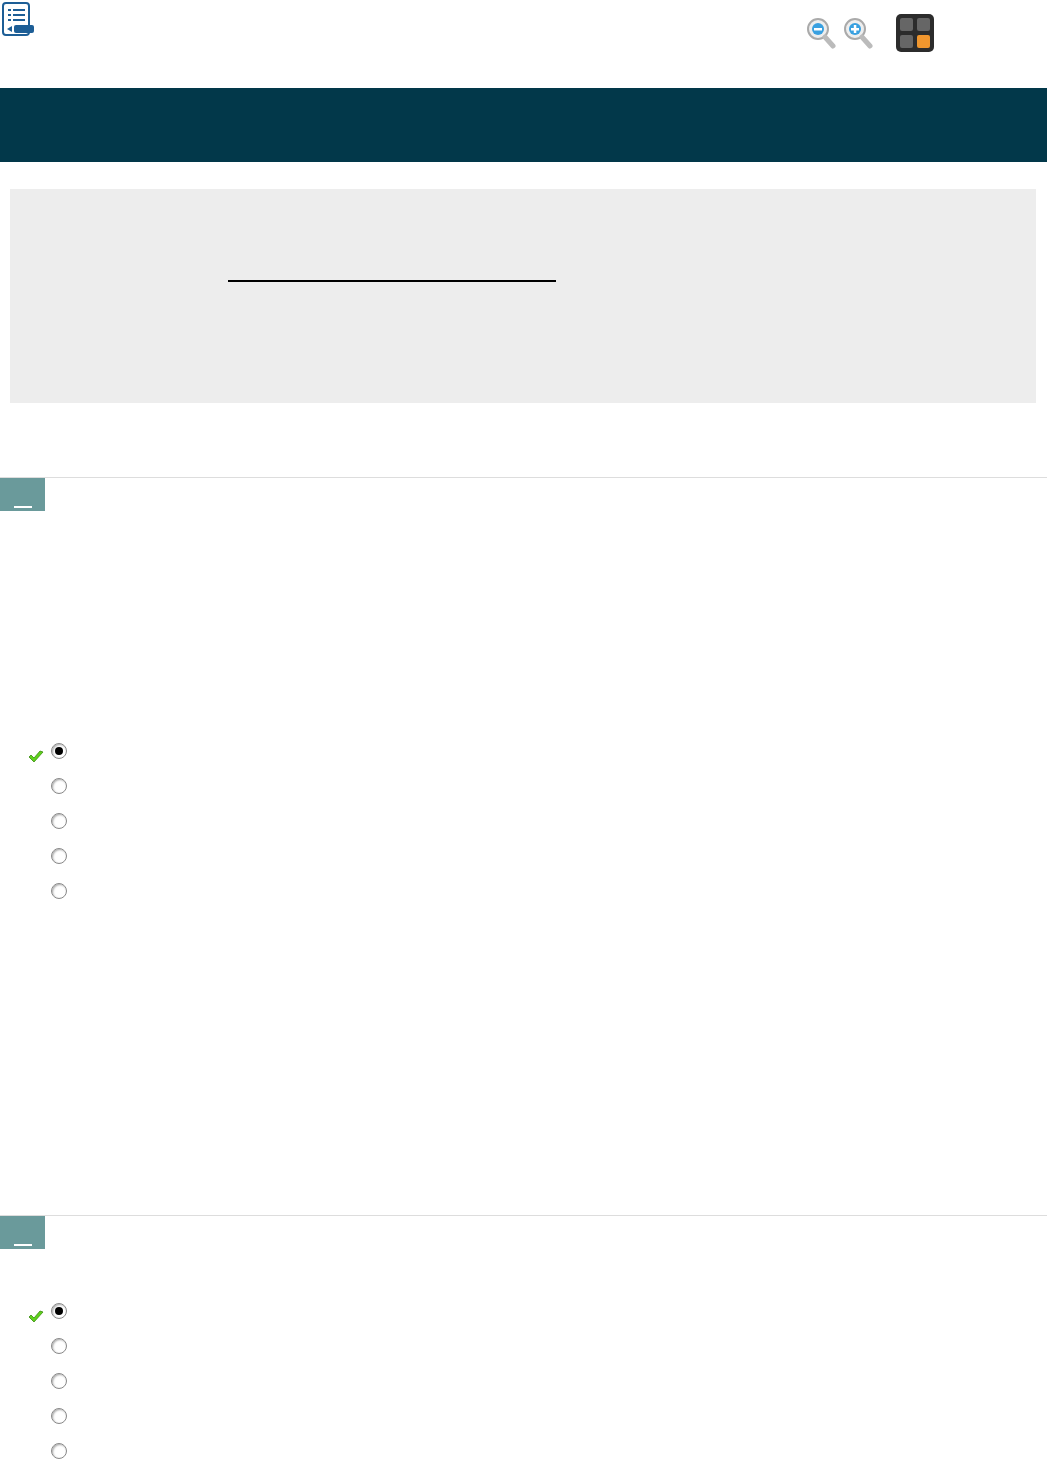 The height and width of the screenshot is (1469, 1047). I want to click on zoom-out-icon, so click(821, 33).